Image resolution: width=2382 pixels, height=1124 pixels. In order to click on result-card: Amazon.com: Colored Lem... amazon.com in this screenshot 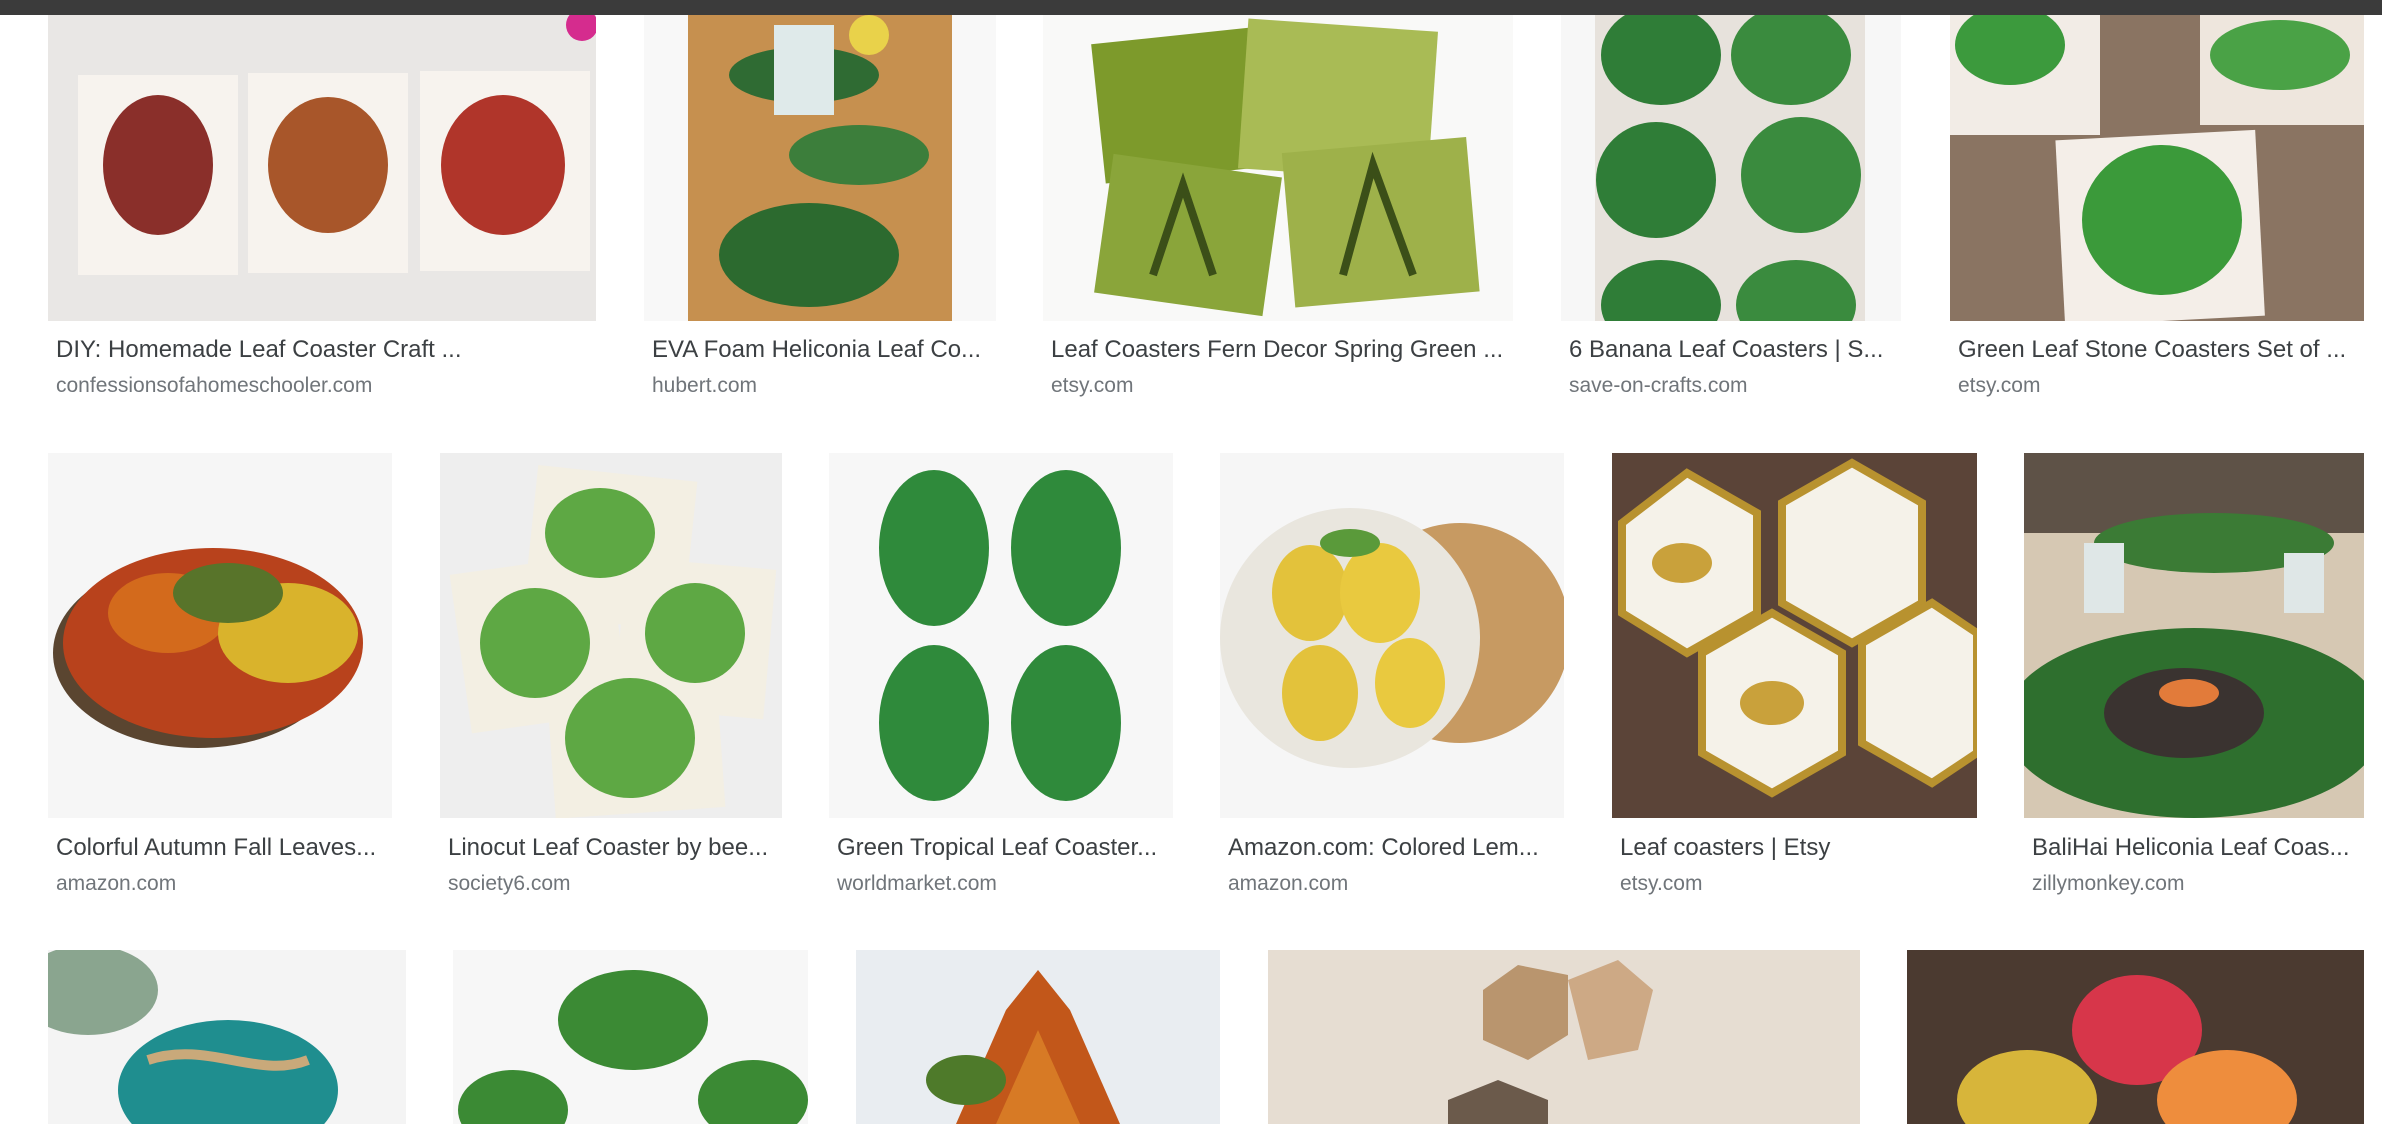, I will do `click(1392, 678)`.